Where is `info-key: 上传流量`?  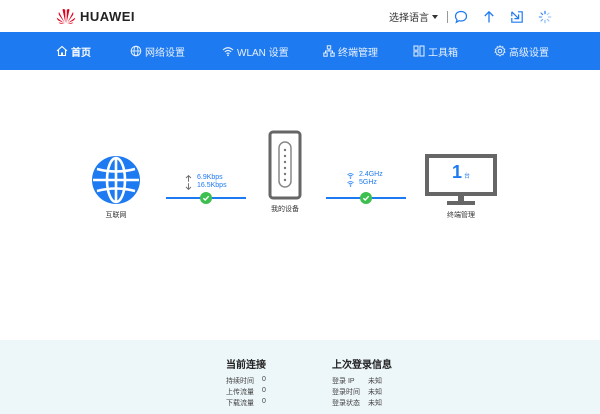
info-key: 上传流量 is located at coordinates (244, 392).